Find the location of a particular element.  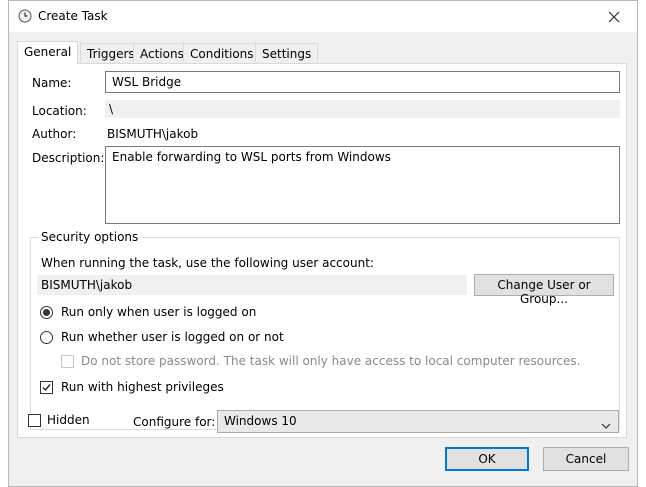

radio-run-only-logged-on is located at coordinates (46, 312).